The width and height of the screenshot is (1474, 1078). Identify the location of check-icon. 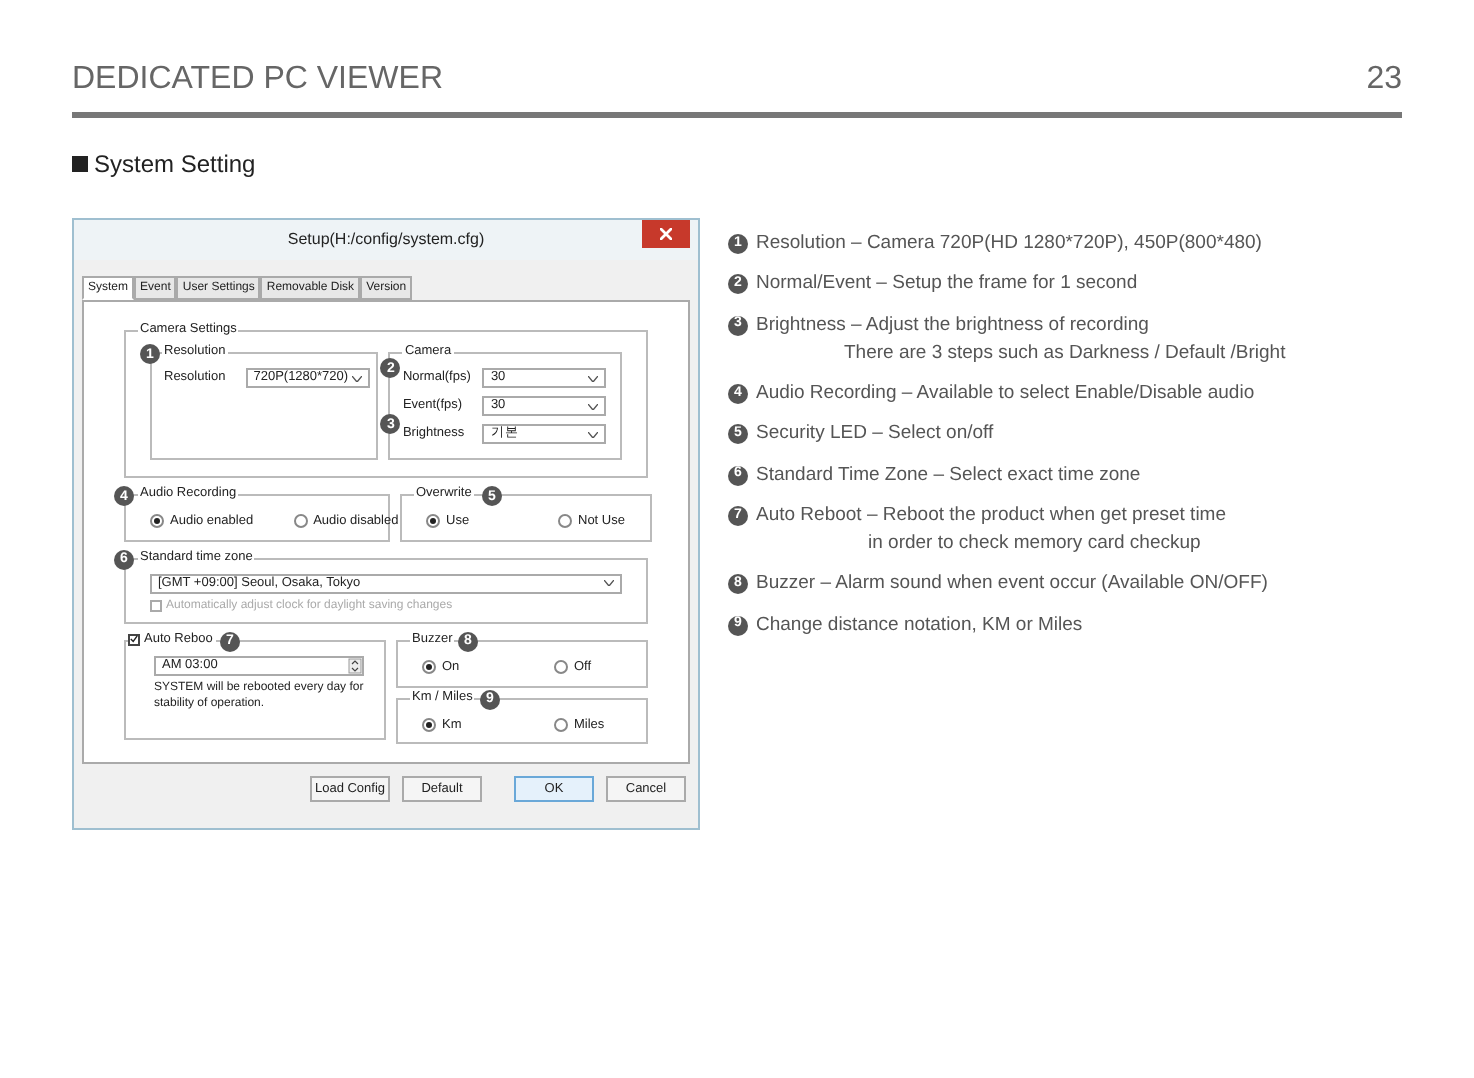
(134, 639).